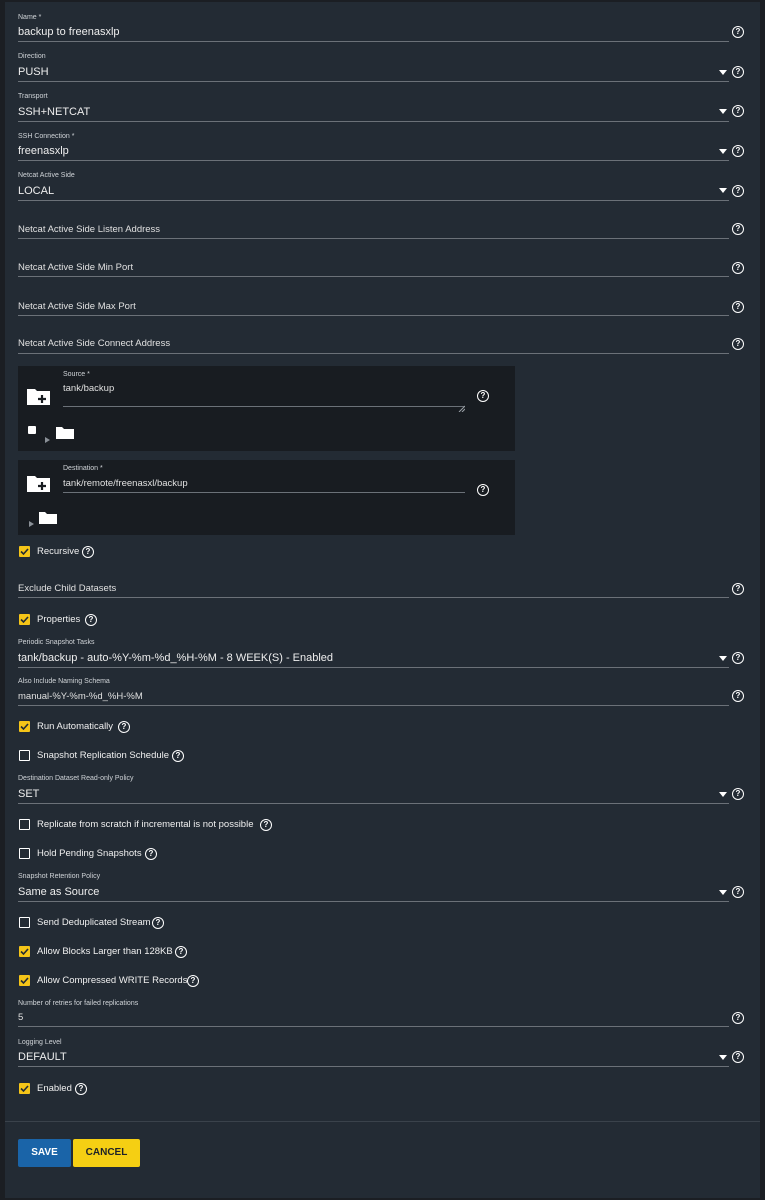 Image resolution: width=765 pixels, height=1200 pixels. I want to click on ssh-connection-label: SSH Connection *, so click(46, 136).